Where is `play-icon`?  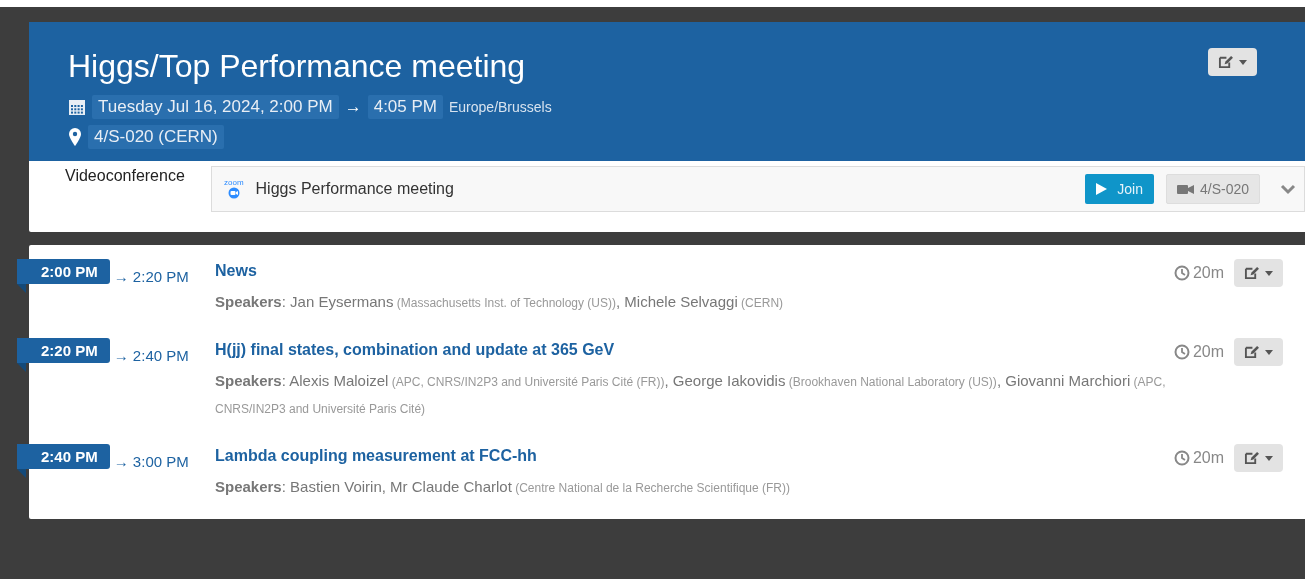
play-icon is located at coordinates (1102, 189).